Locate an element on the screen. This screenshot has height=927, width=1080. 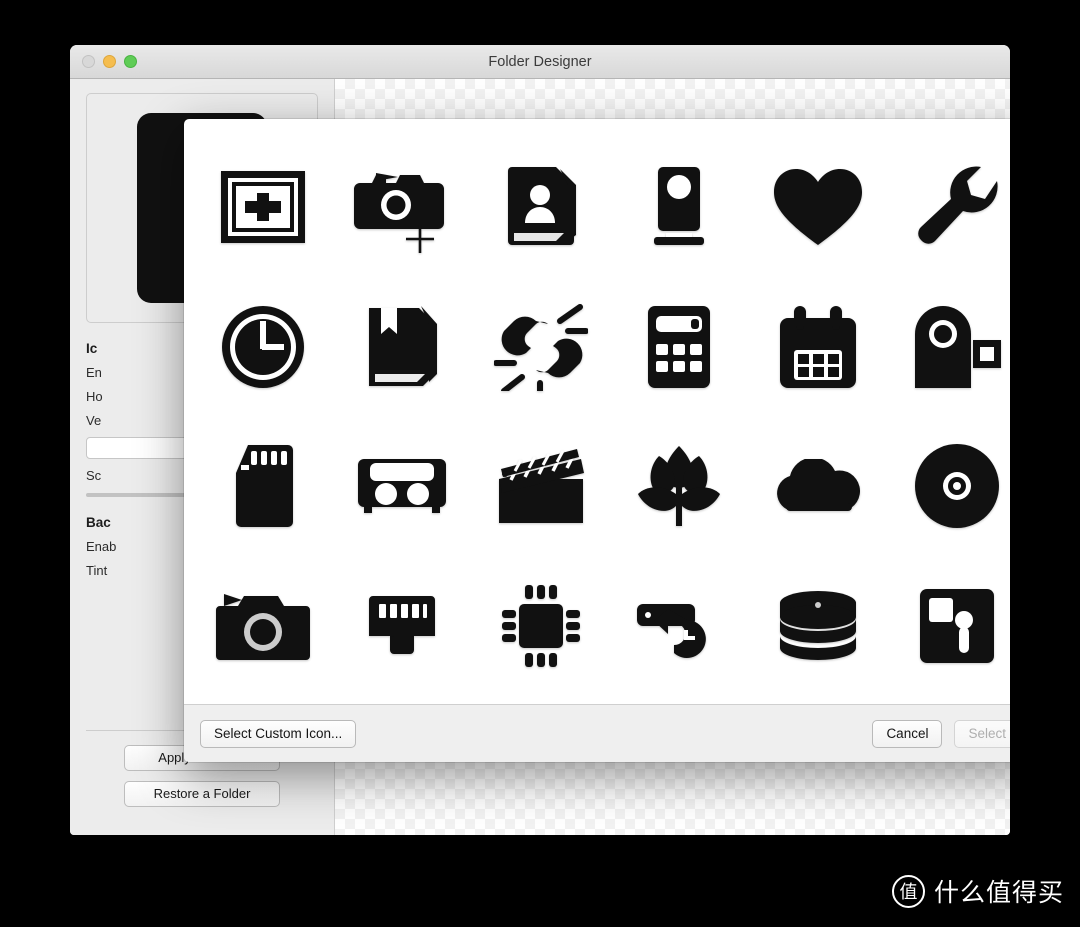
icon-cell-webcam is located at coordinates (679, 207).